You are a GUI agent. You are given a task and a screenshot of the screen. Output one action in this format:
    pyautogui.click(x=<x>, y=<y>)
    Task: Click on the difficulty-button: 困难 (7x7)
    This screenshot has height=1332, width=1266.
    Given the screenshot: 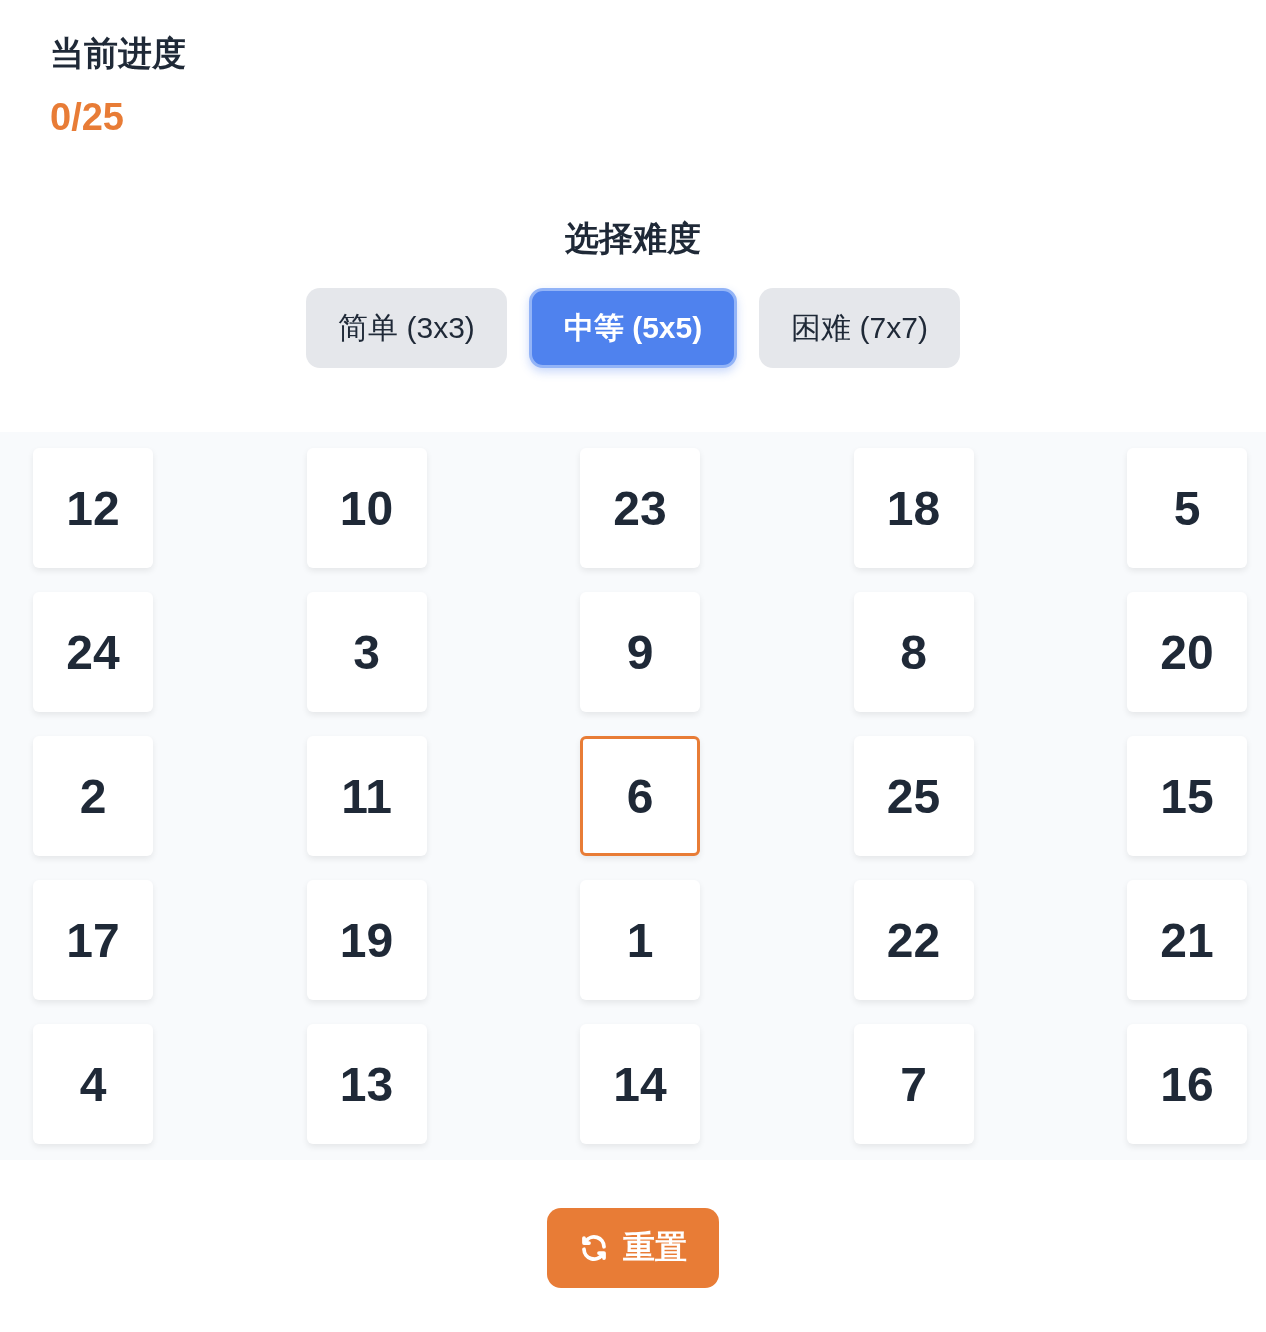 What is the action you would take?
    pyautogui.click(x=859, y=328)
    